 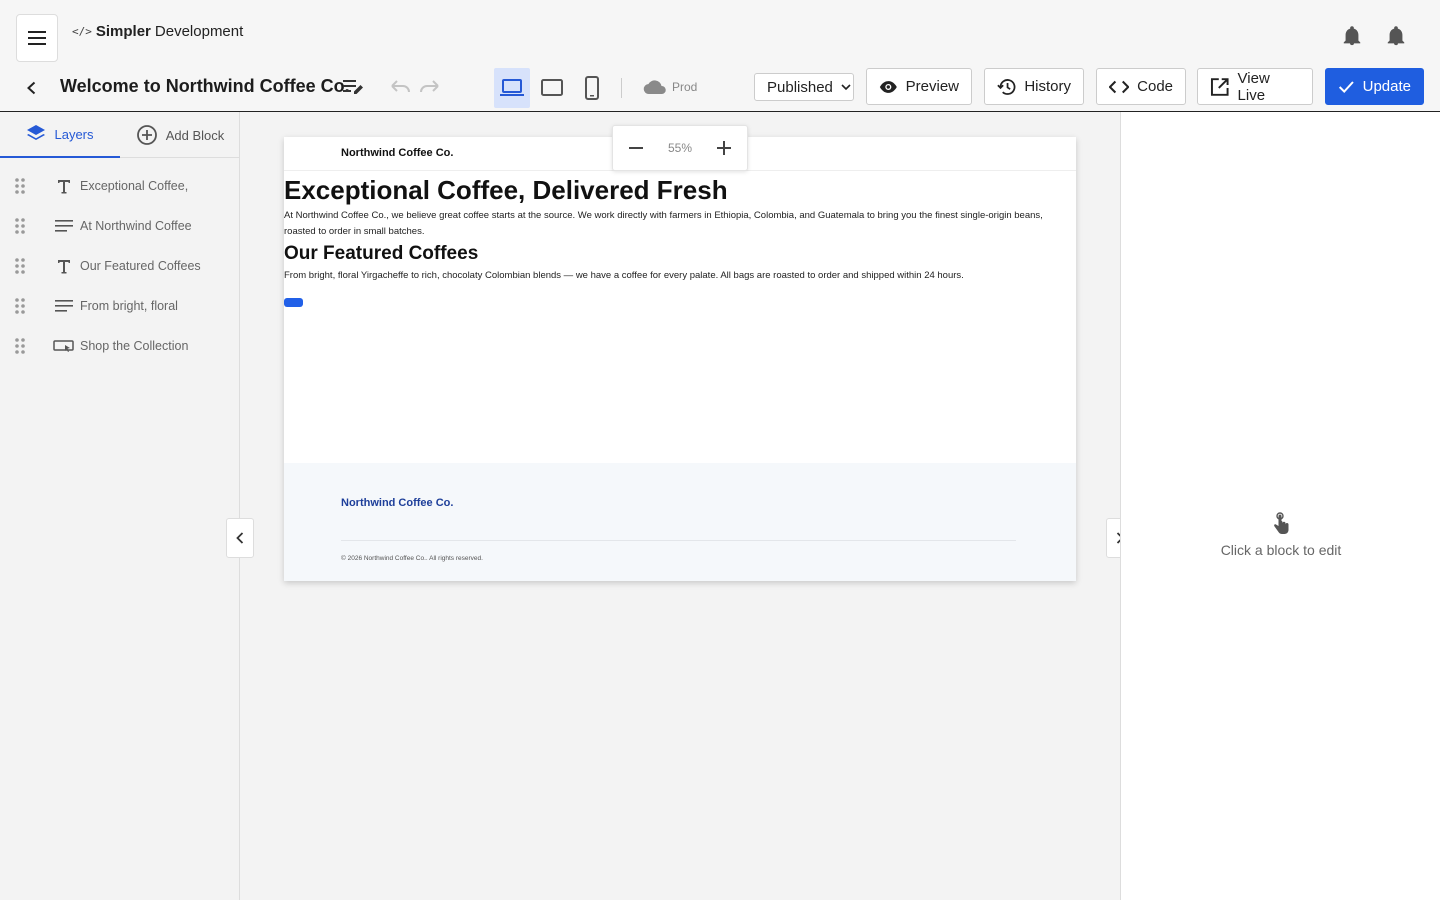 What do you see at coordinates (430, 89) in the screenshot?
I see `redo-icon` at bounding box center [430, 89].